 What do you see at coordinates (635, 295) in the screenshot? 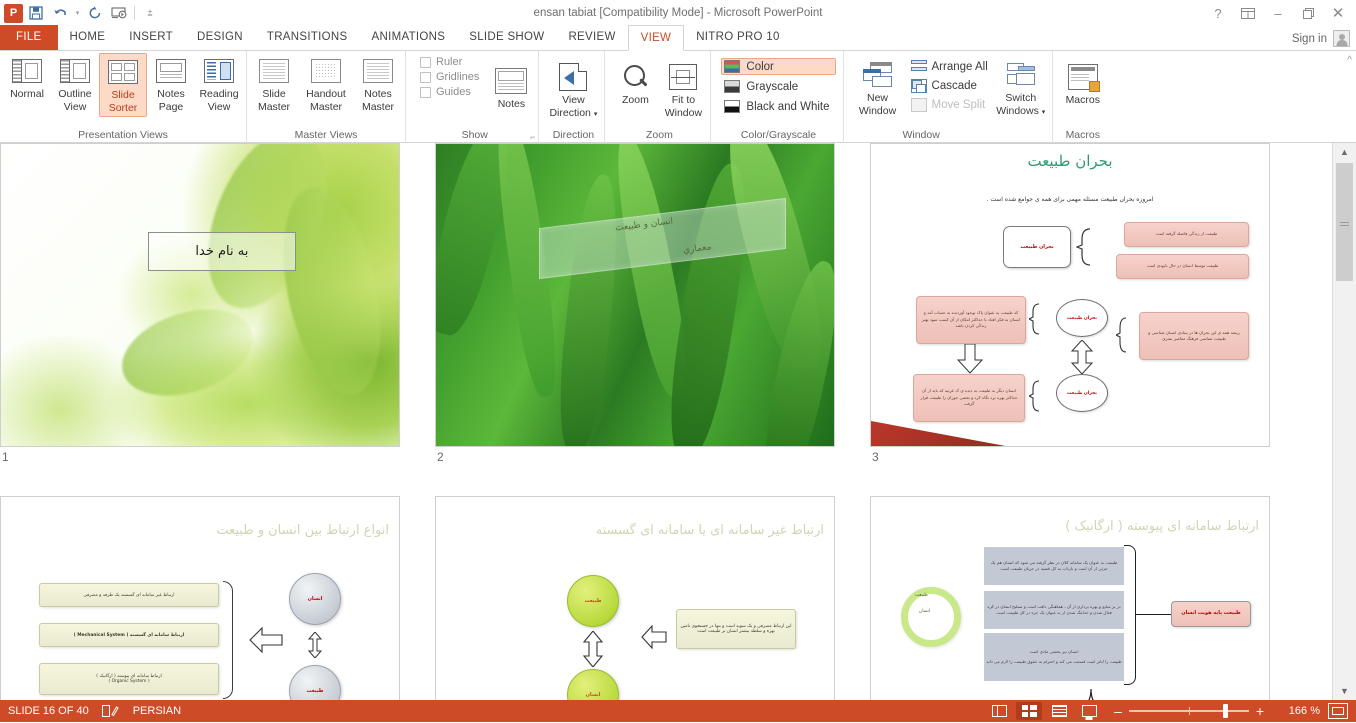
I see `slide-2: انسان و طبيعت معماري` at bounding box center [635, 295].